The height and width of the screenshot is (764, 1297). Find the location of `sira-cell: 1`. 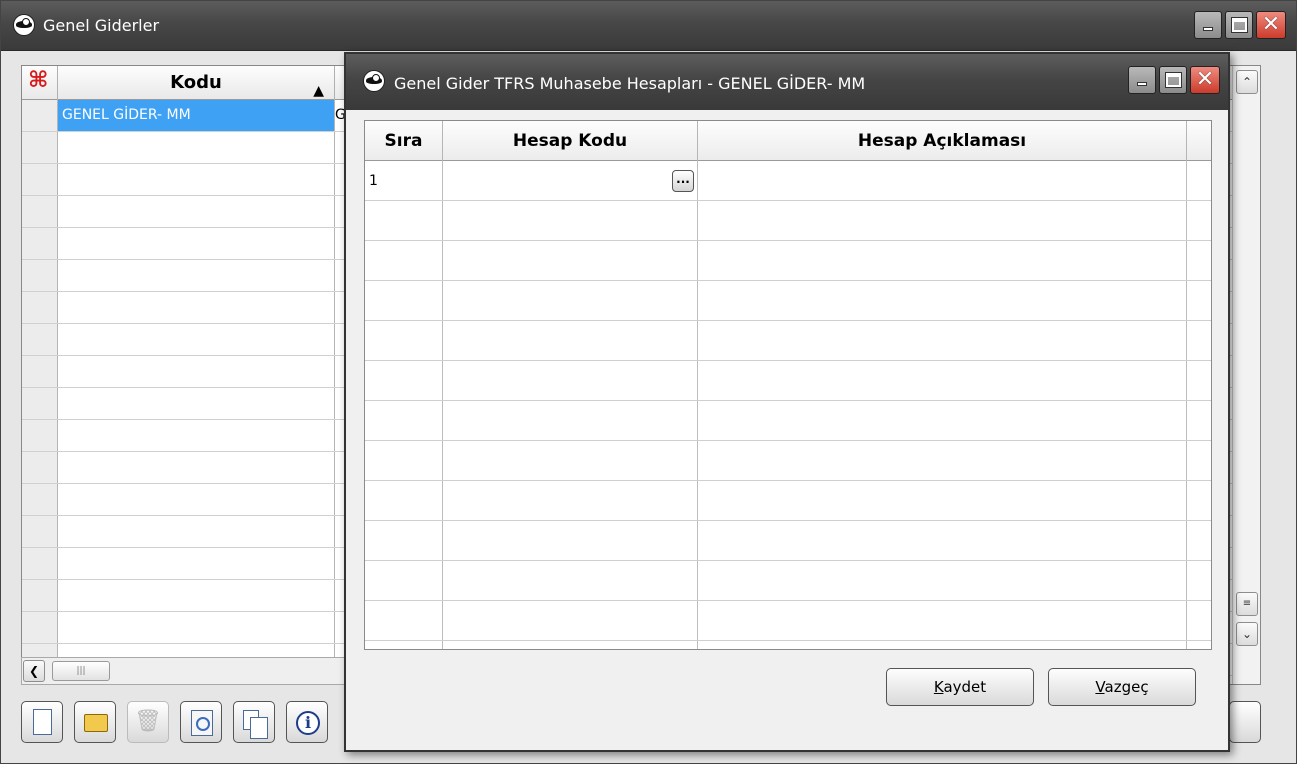

sira-cell: 1 is located at coordinates (404, 180).